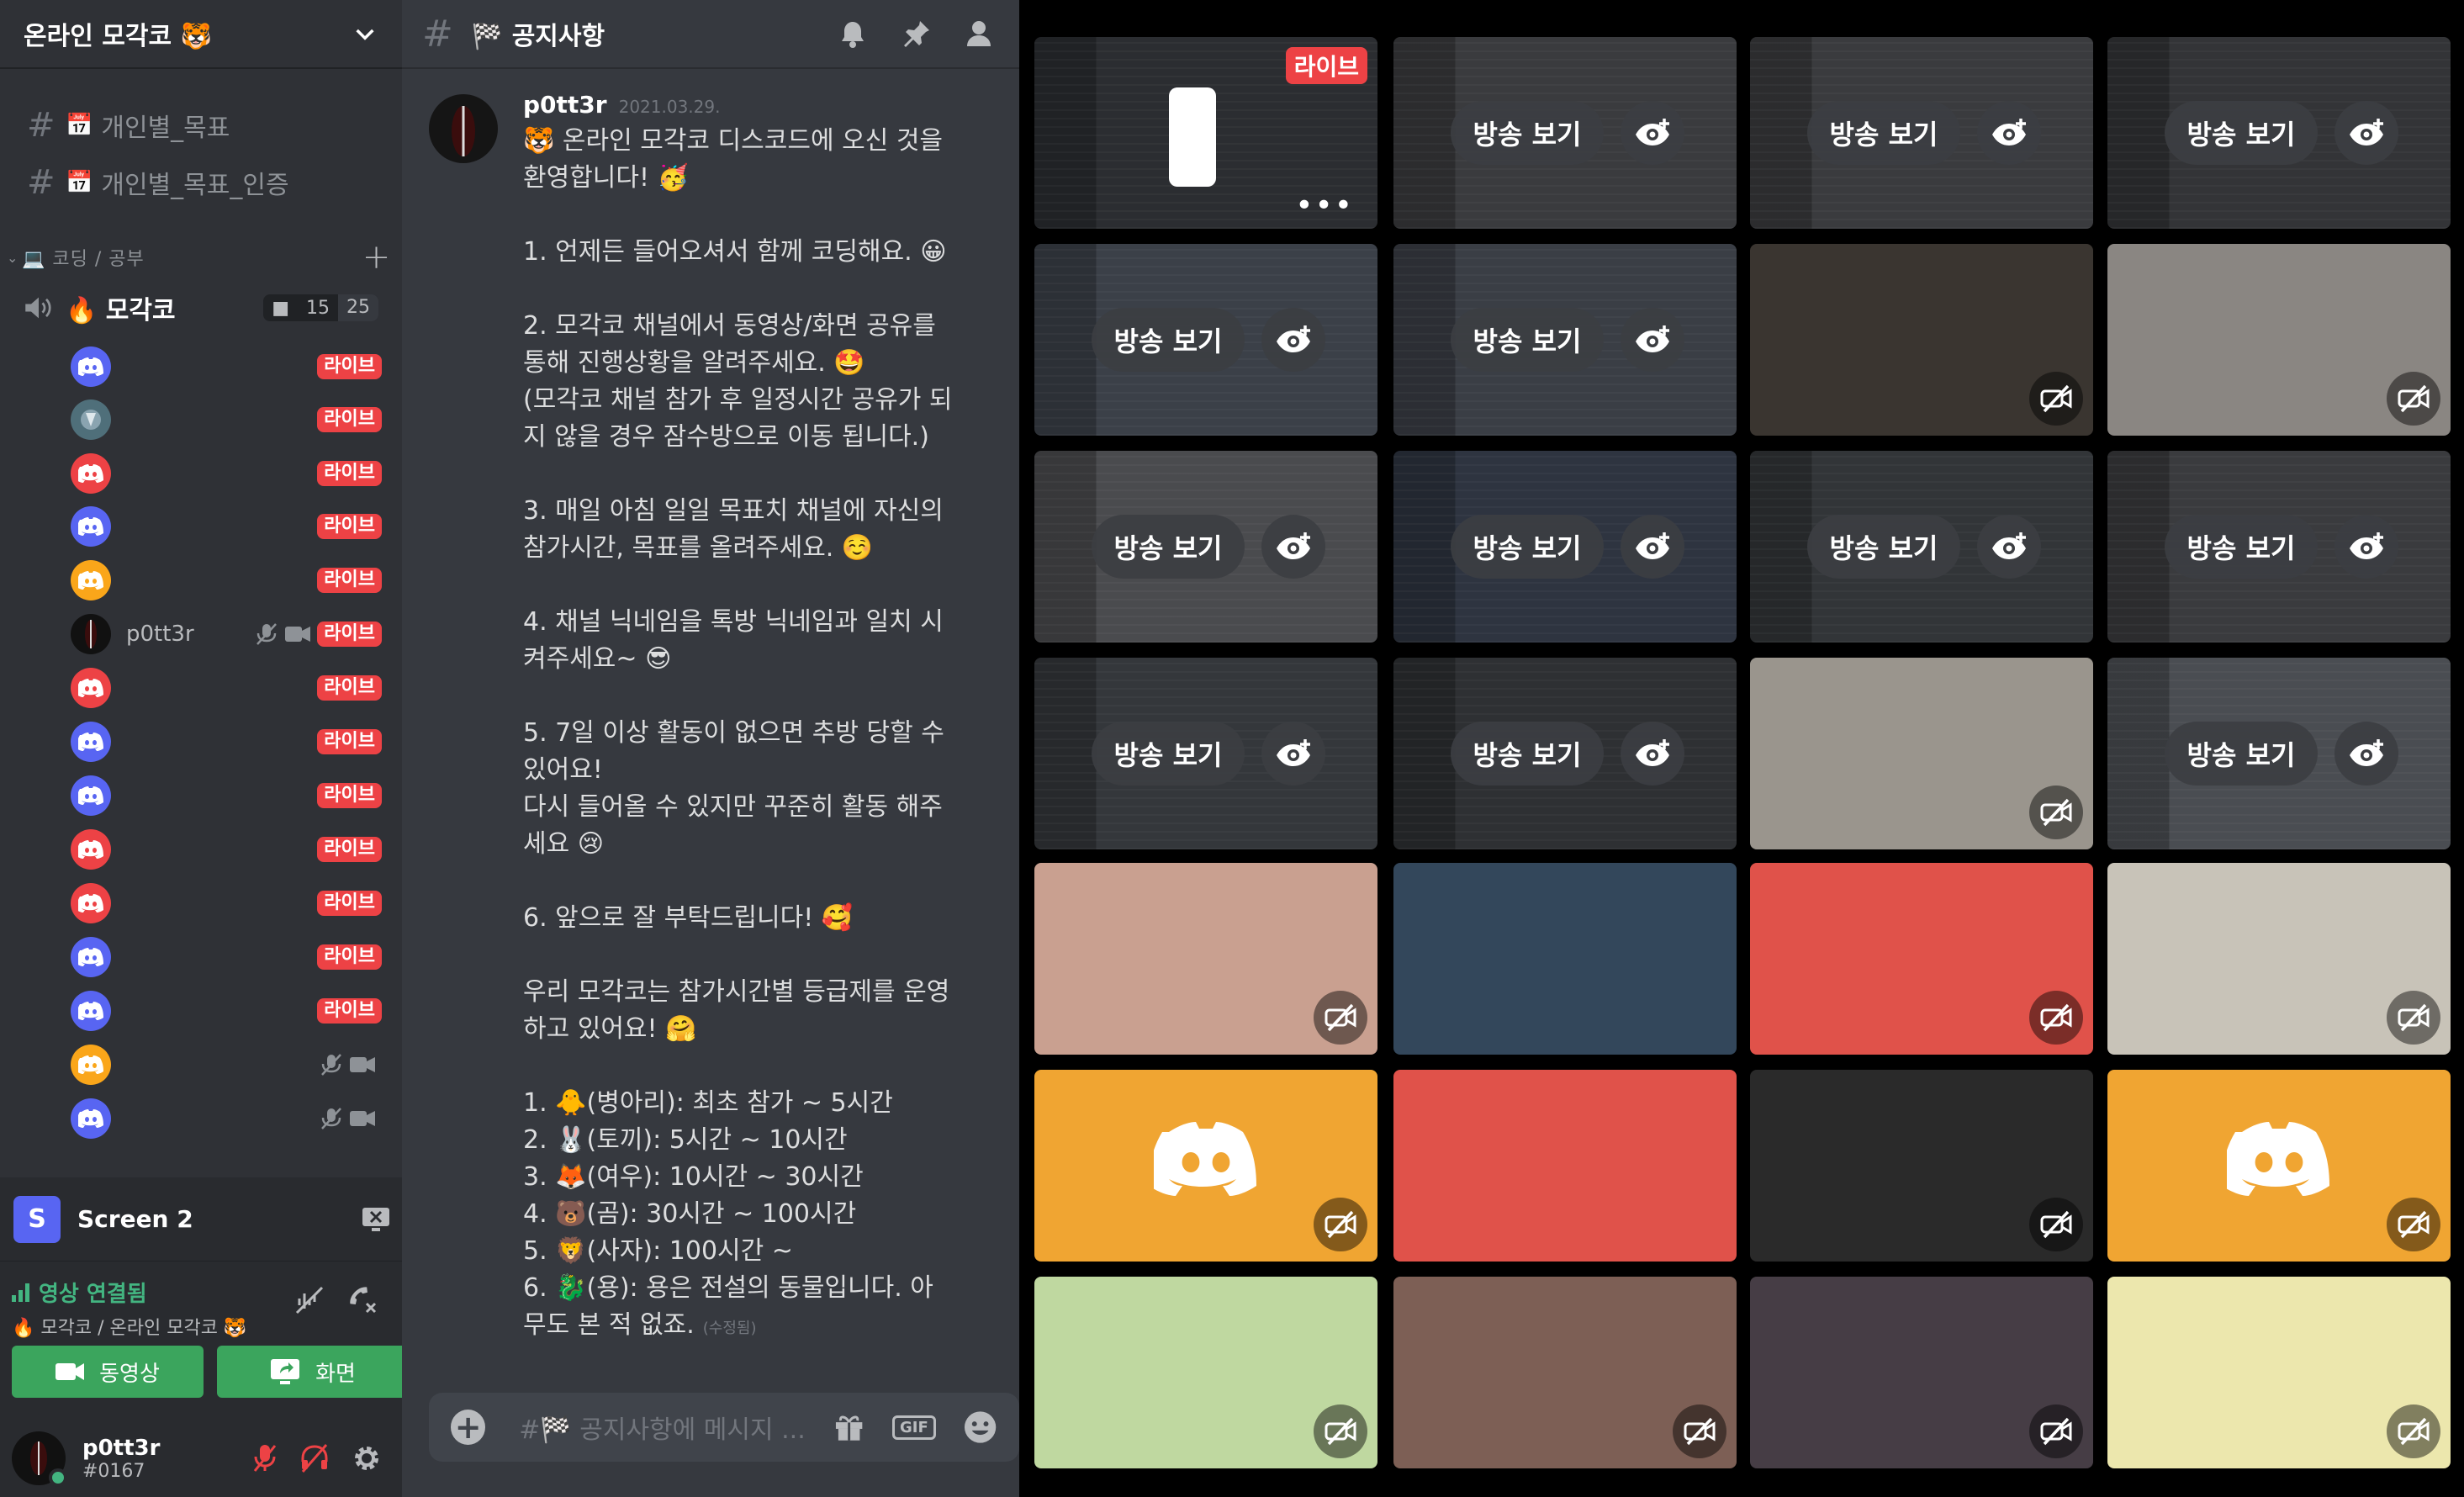 The height and width of the screenshot is (1497, 2464). What do you see at coordinates (1205, 133) in the screenshot?
I see `stream-tile: 라이브 •••` at bounding box center [1205, 133].